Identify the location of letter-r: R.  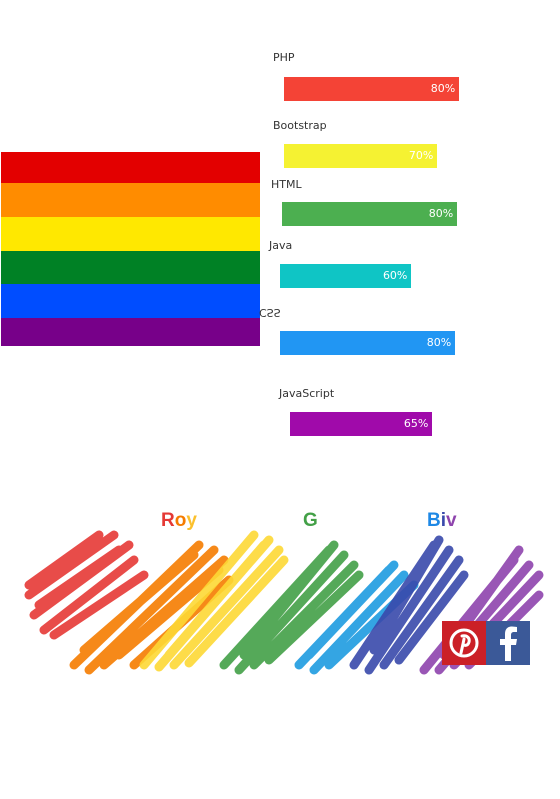
(168, 520).